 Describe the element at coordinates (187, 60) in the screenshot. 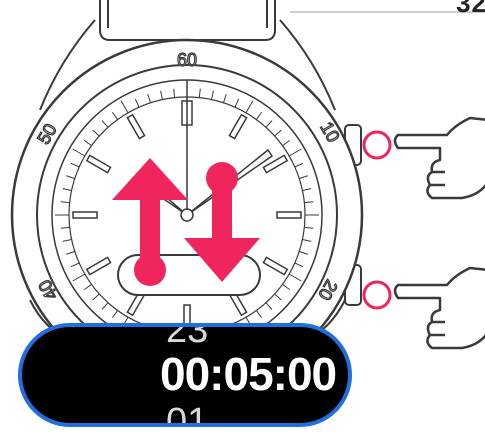

I see `bezel-label-60: 60` at that location.